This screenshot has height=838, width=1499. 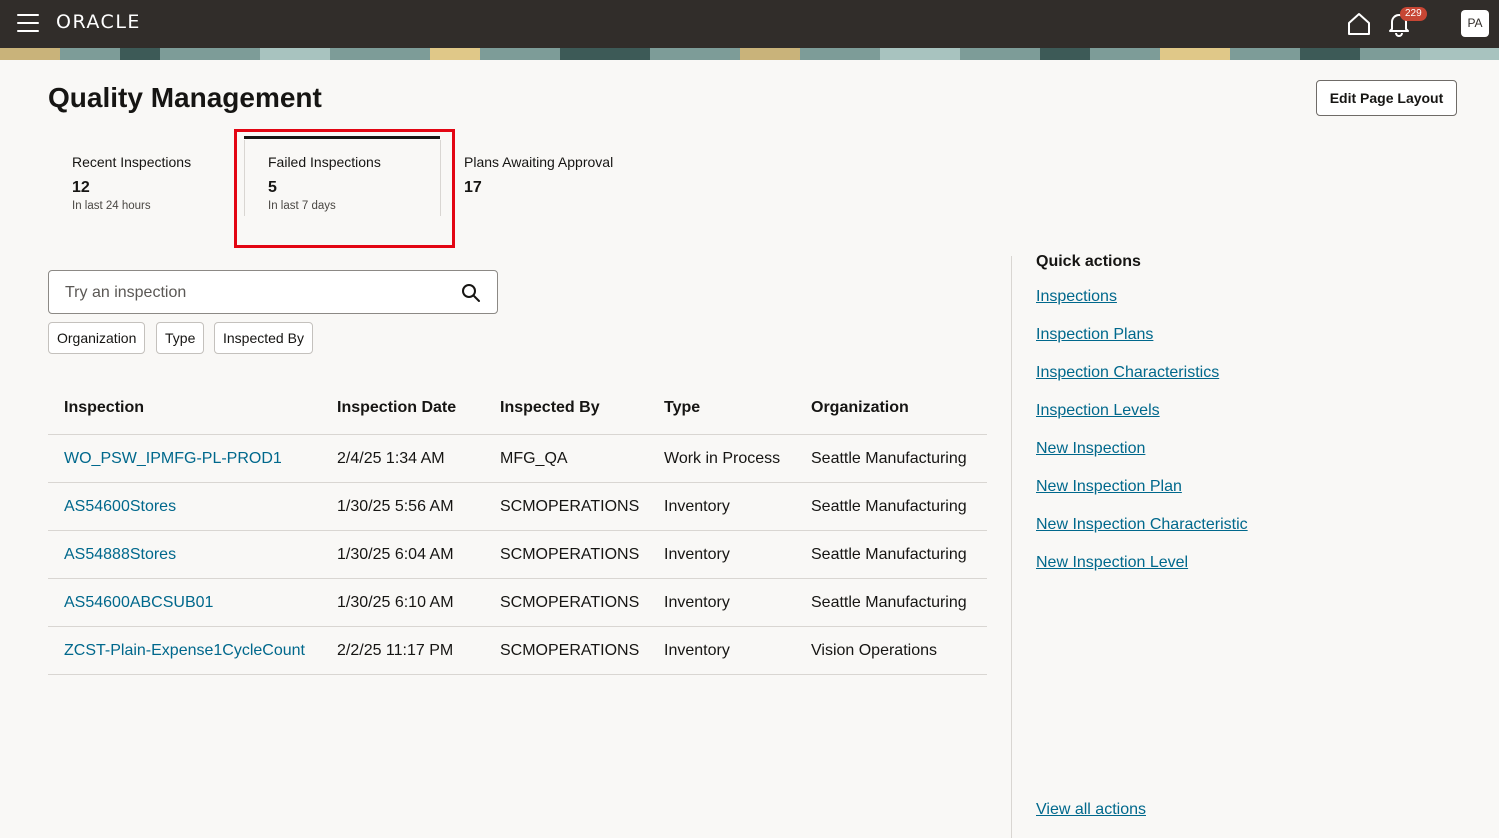 I want to click on filter-chip-organization: Organization, so click(x=97, y=338).